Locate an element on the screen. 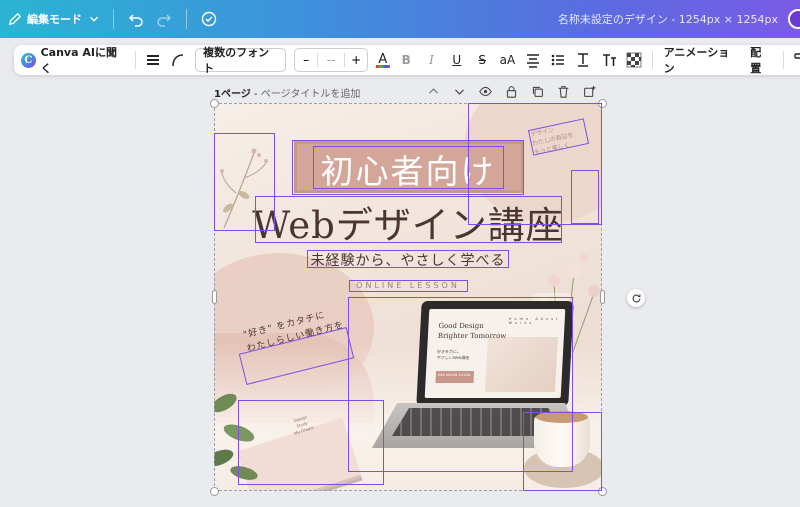 The image size is (800, 507). format-painter-button is located at coordinates (794, 60).